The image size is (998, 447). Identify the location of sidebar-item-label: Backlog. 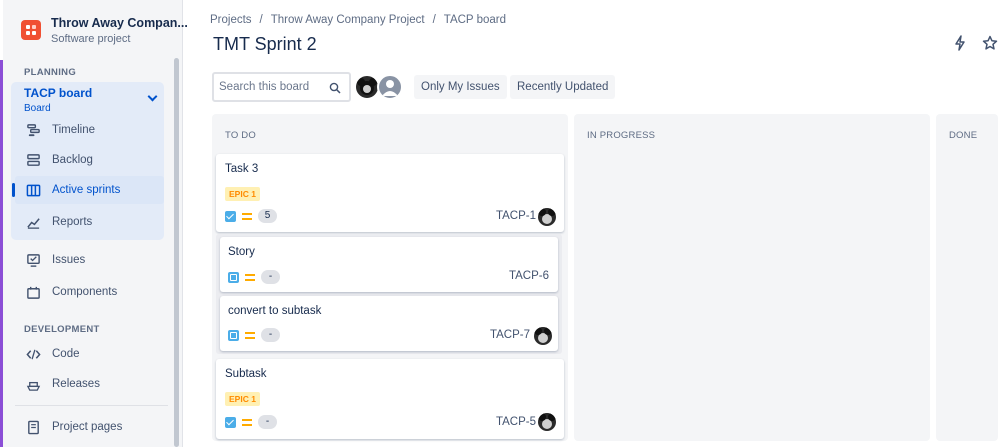
(72, 160).